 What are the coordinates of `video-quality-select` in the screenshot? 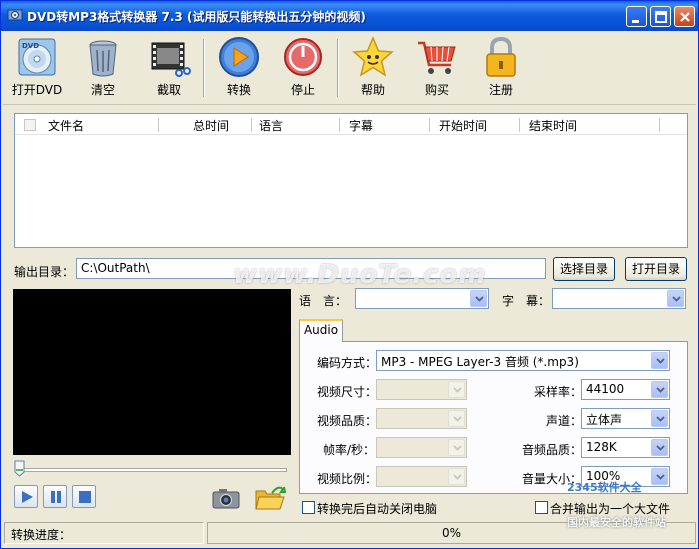 It's located at (421, 418).